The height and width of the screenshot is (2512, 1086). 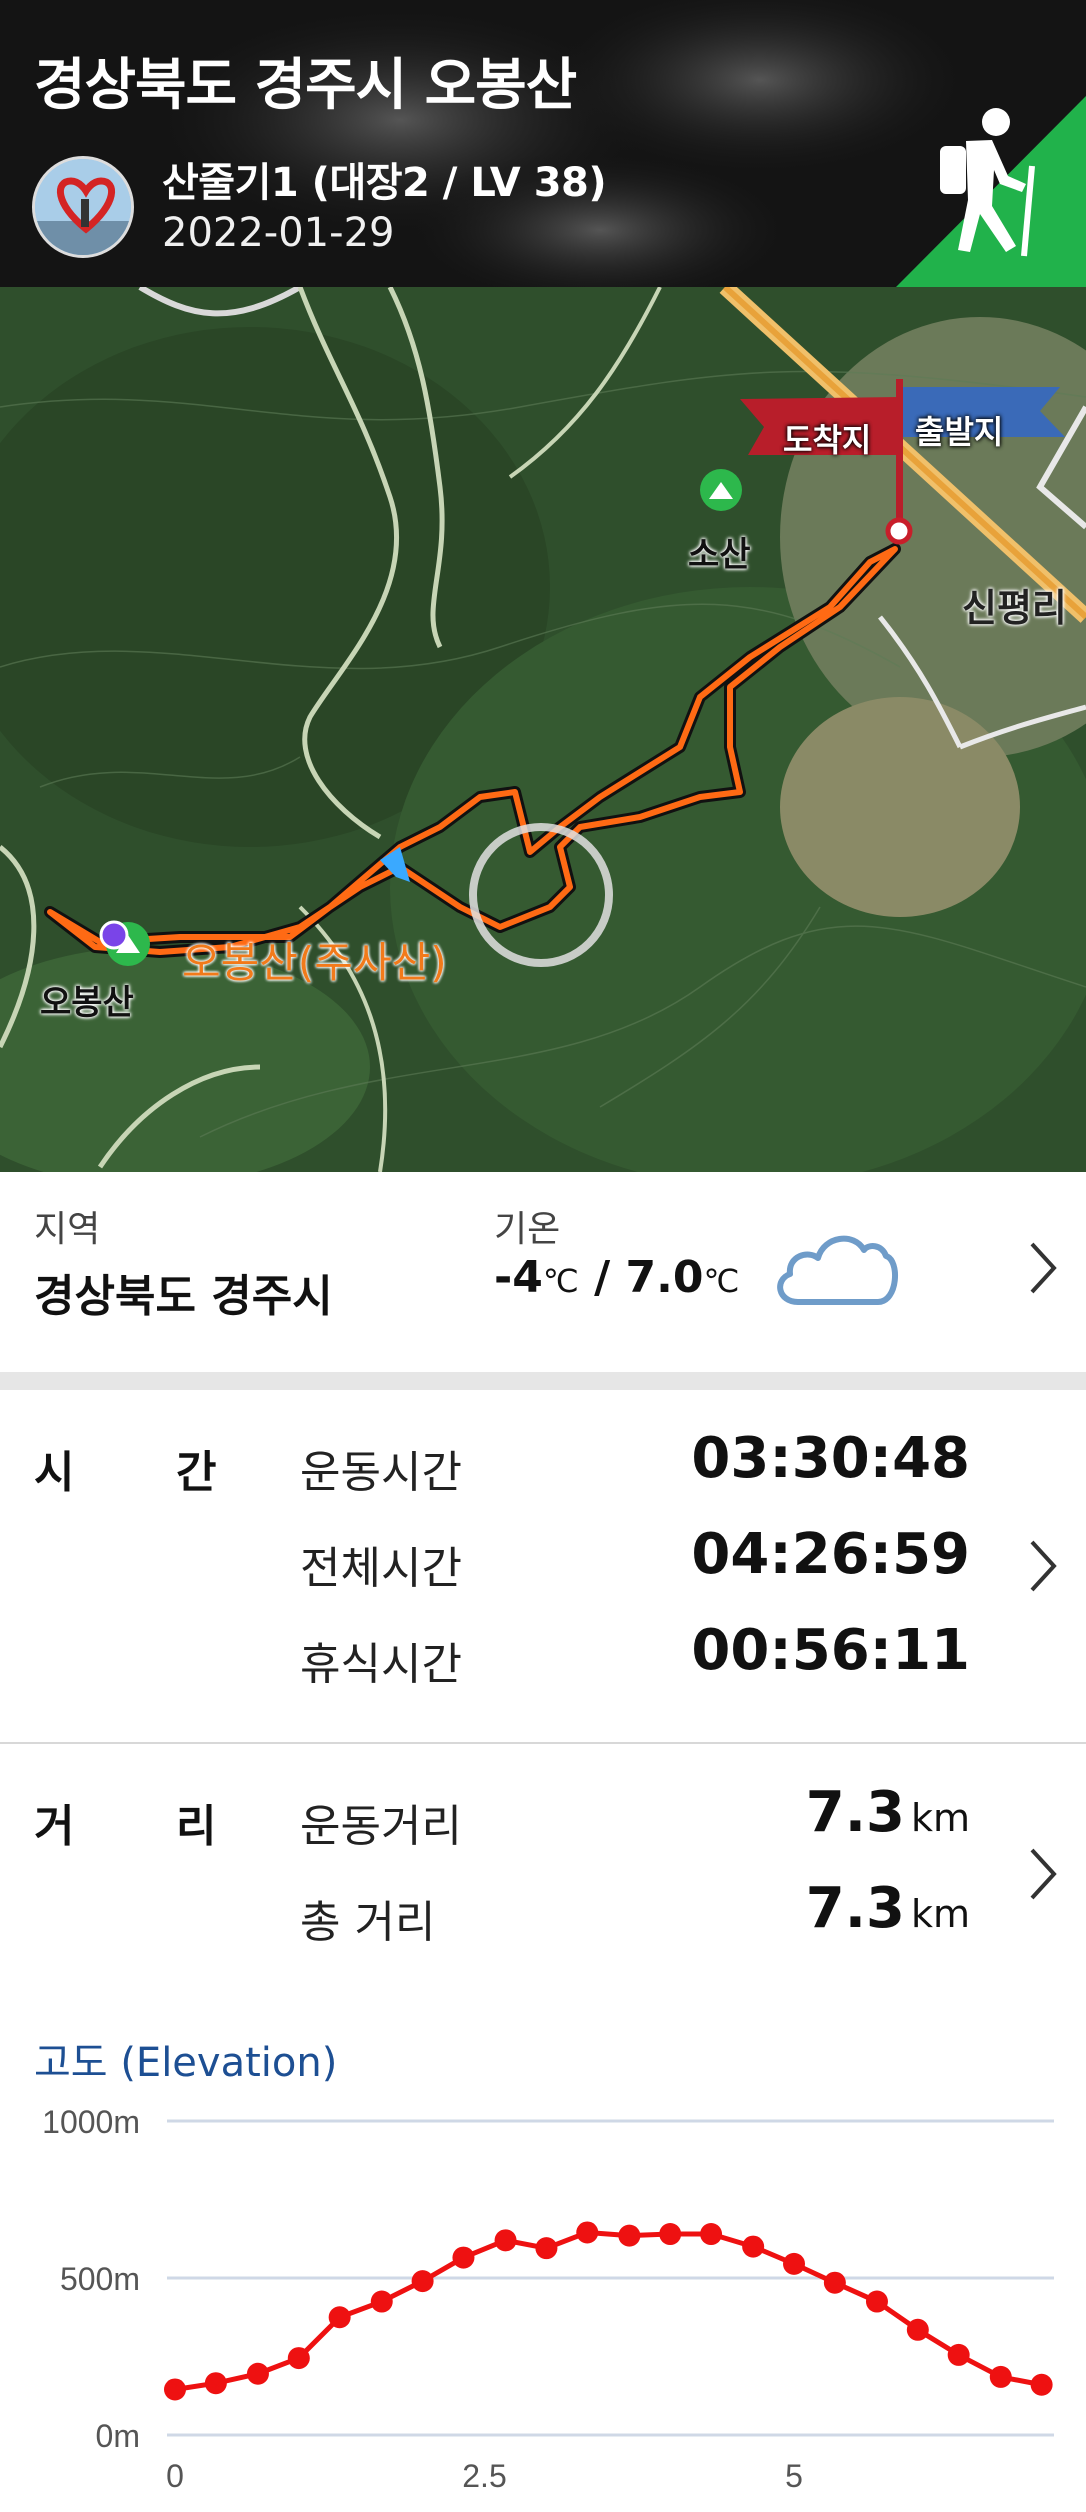 What do you see at coordinates (548, 2299) in the screenshot?
I see `elevation-chart: 0m 500m 1000m 0 2.5 5` at bounding box center [548, 2299].